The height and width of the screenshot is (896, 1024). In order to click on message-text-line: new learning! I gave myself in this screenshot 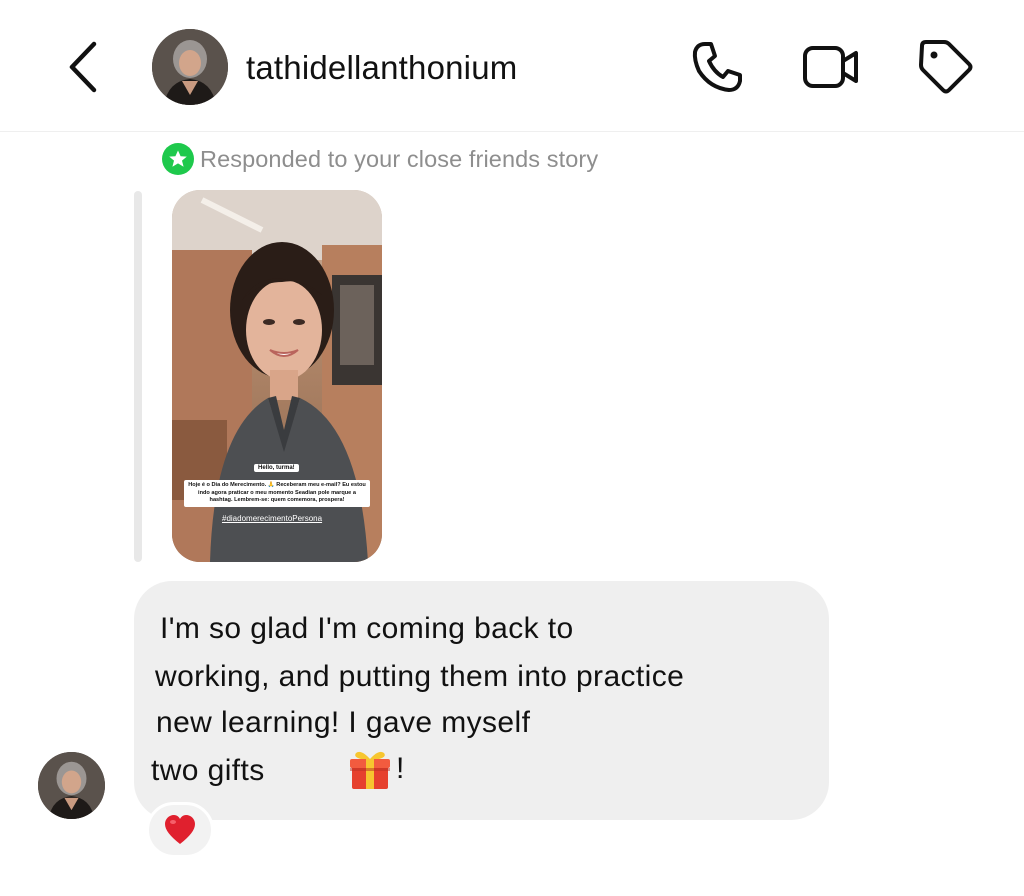, I will do `click(343, 722)`.